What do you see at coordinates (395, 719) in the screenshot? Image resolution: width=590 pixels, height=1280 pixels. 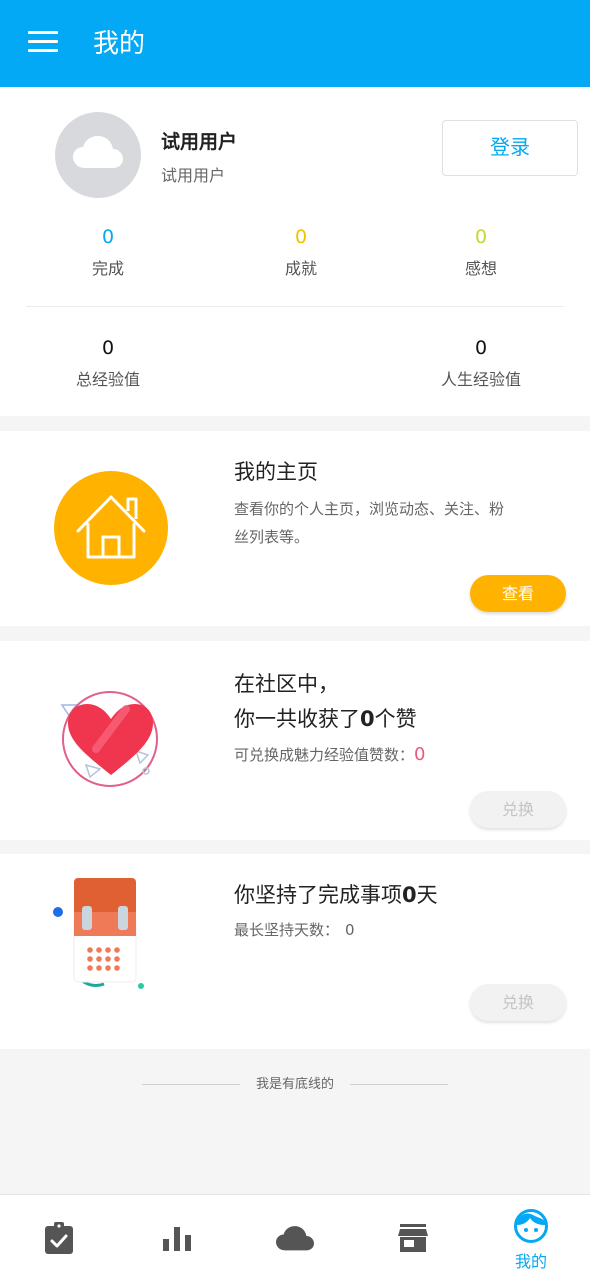 I see `likes-title-suffix: 个赞` at bounding box center [395, 719].